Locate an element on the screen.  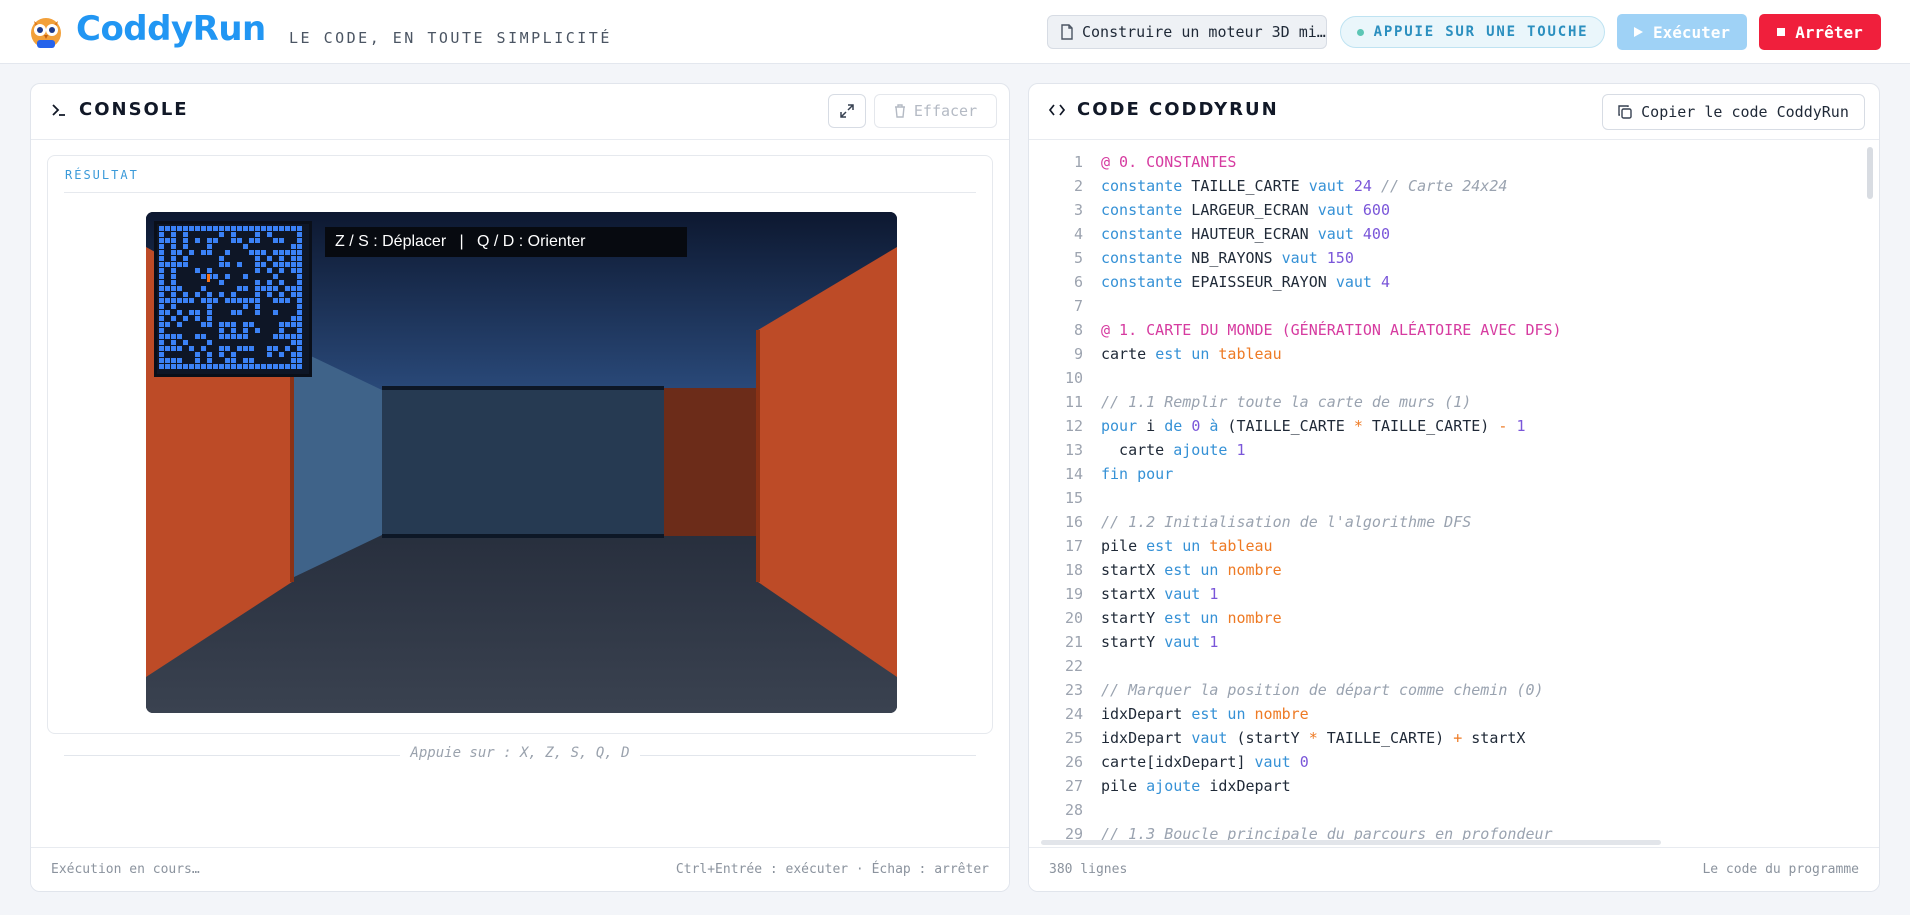
line-number: 6 is located at coordinates (1078, 282).